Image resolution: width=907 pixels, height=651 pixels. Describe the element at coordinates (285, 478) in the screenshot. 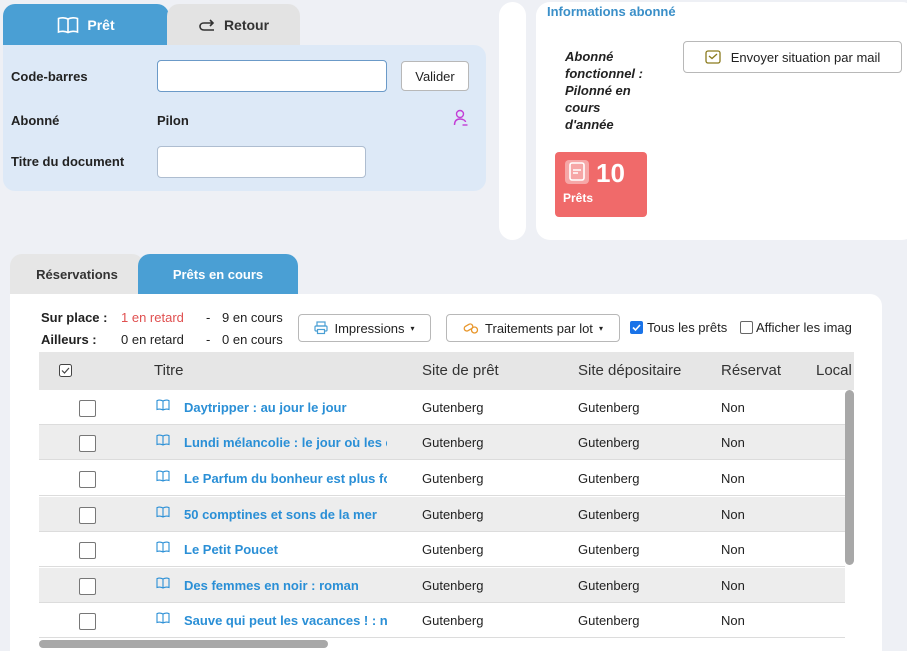

I see `row-title-link: Le Parfum du bonheur est plus fo` at that location.